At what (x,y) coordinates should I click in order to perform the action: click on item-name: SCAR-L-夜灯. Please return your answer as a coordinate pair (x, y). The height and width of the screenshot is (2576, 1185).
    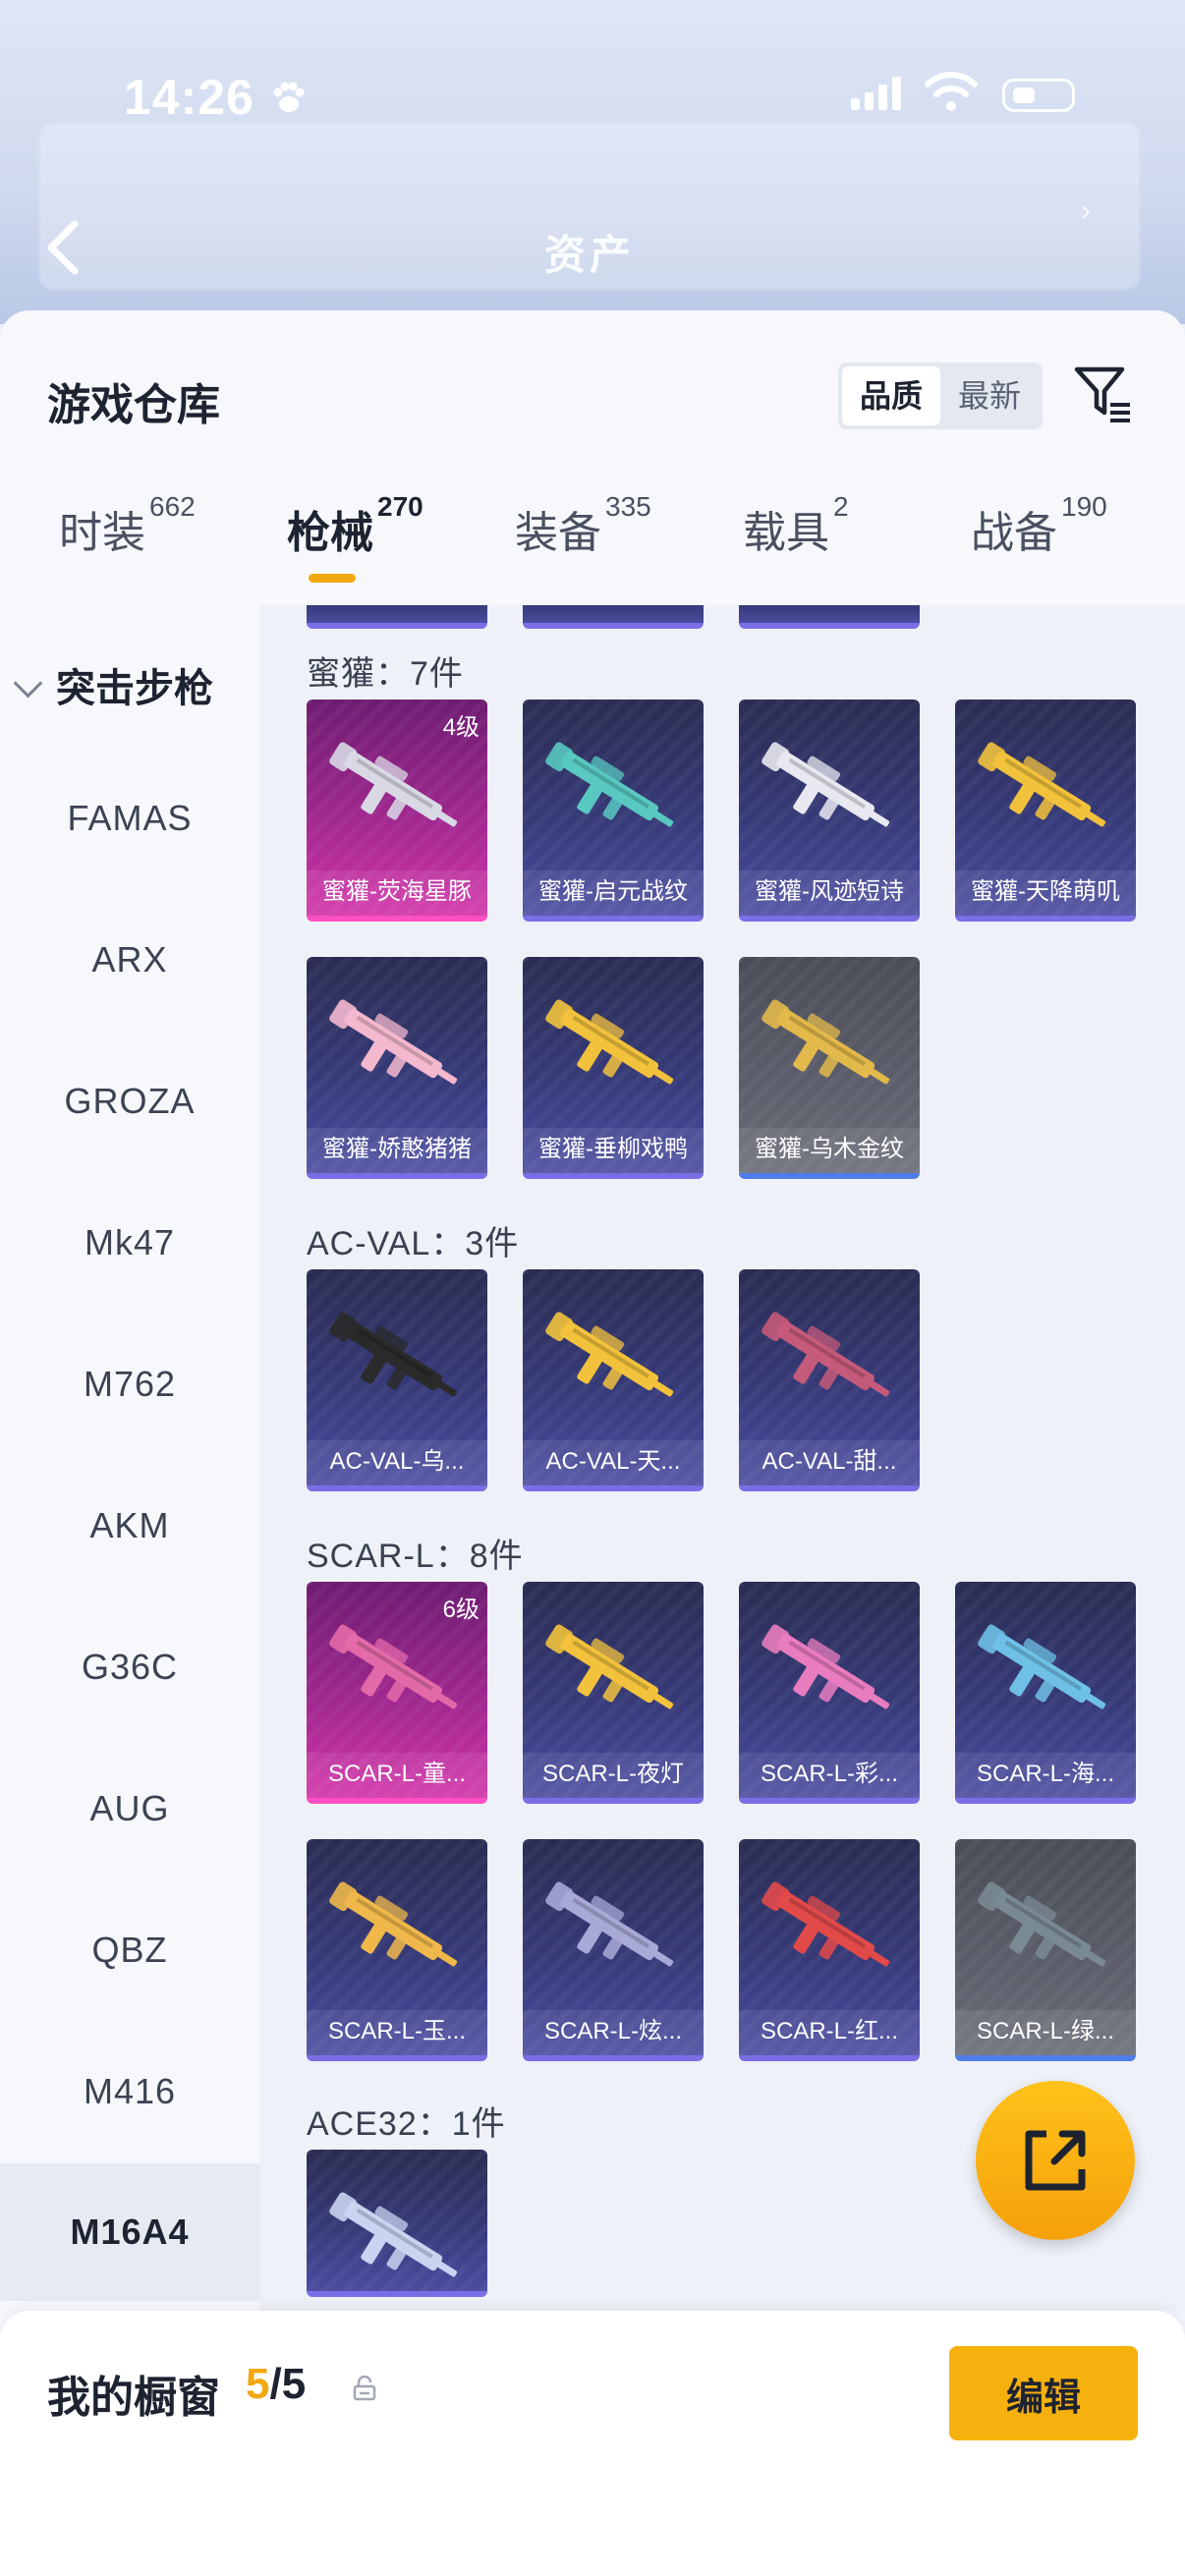
    Looking at the image, I should click on (614, 1775).